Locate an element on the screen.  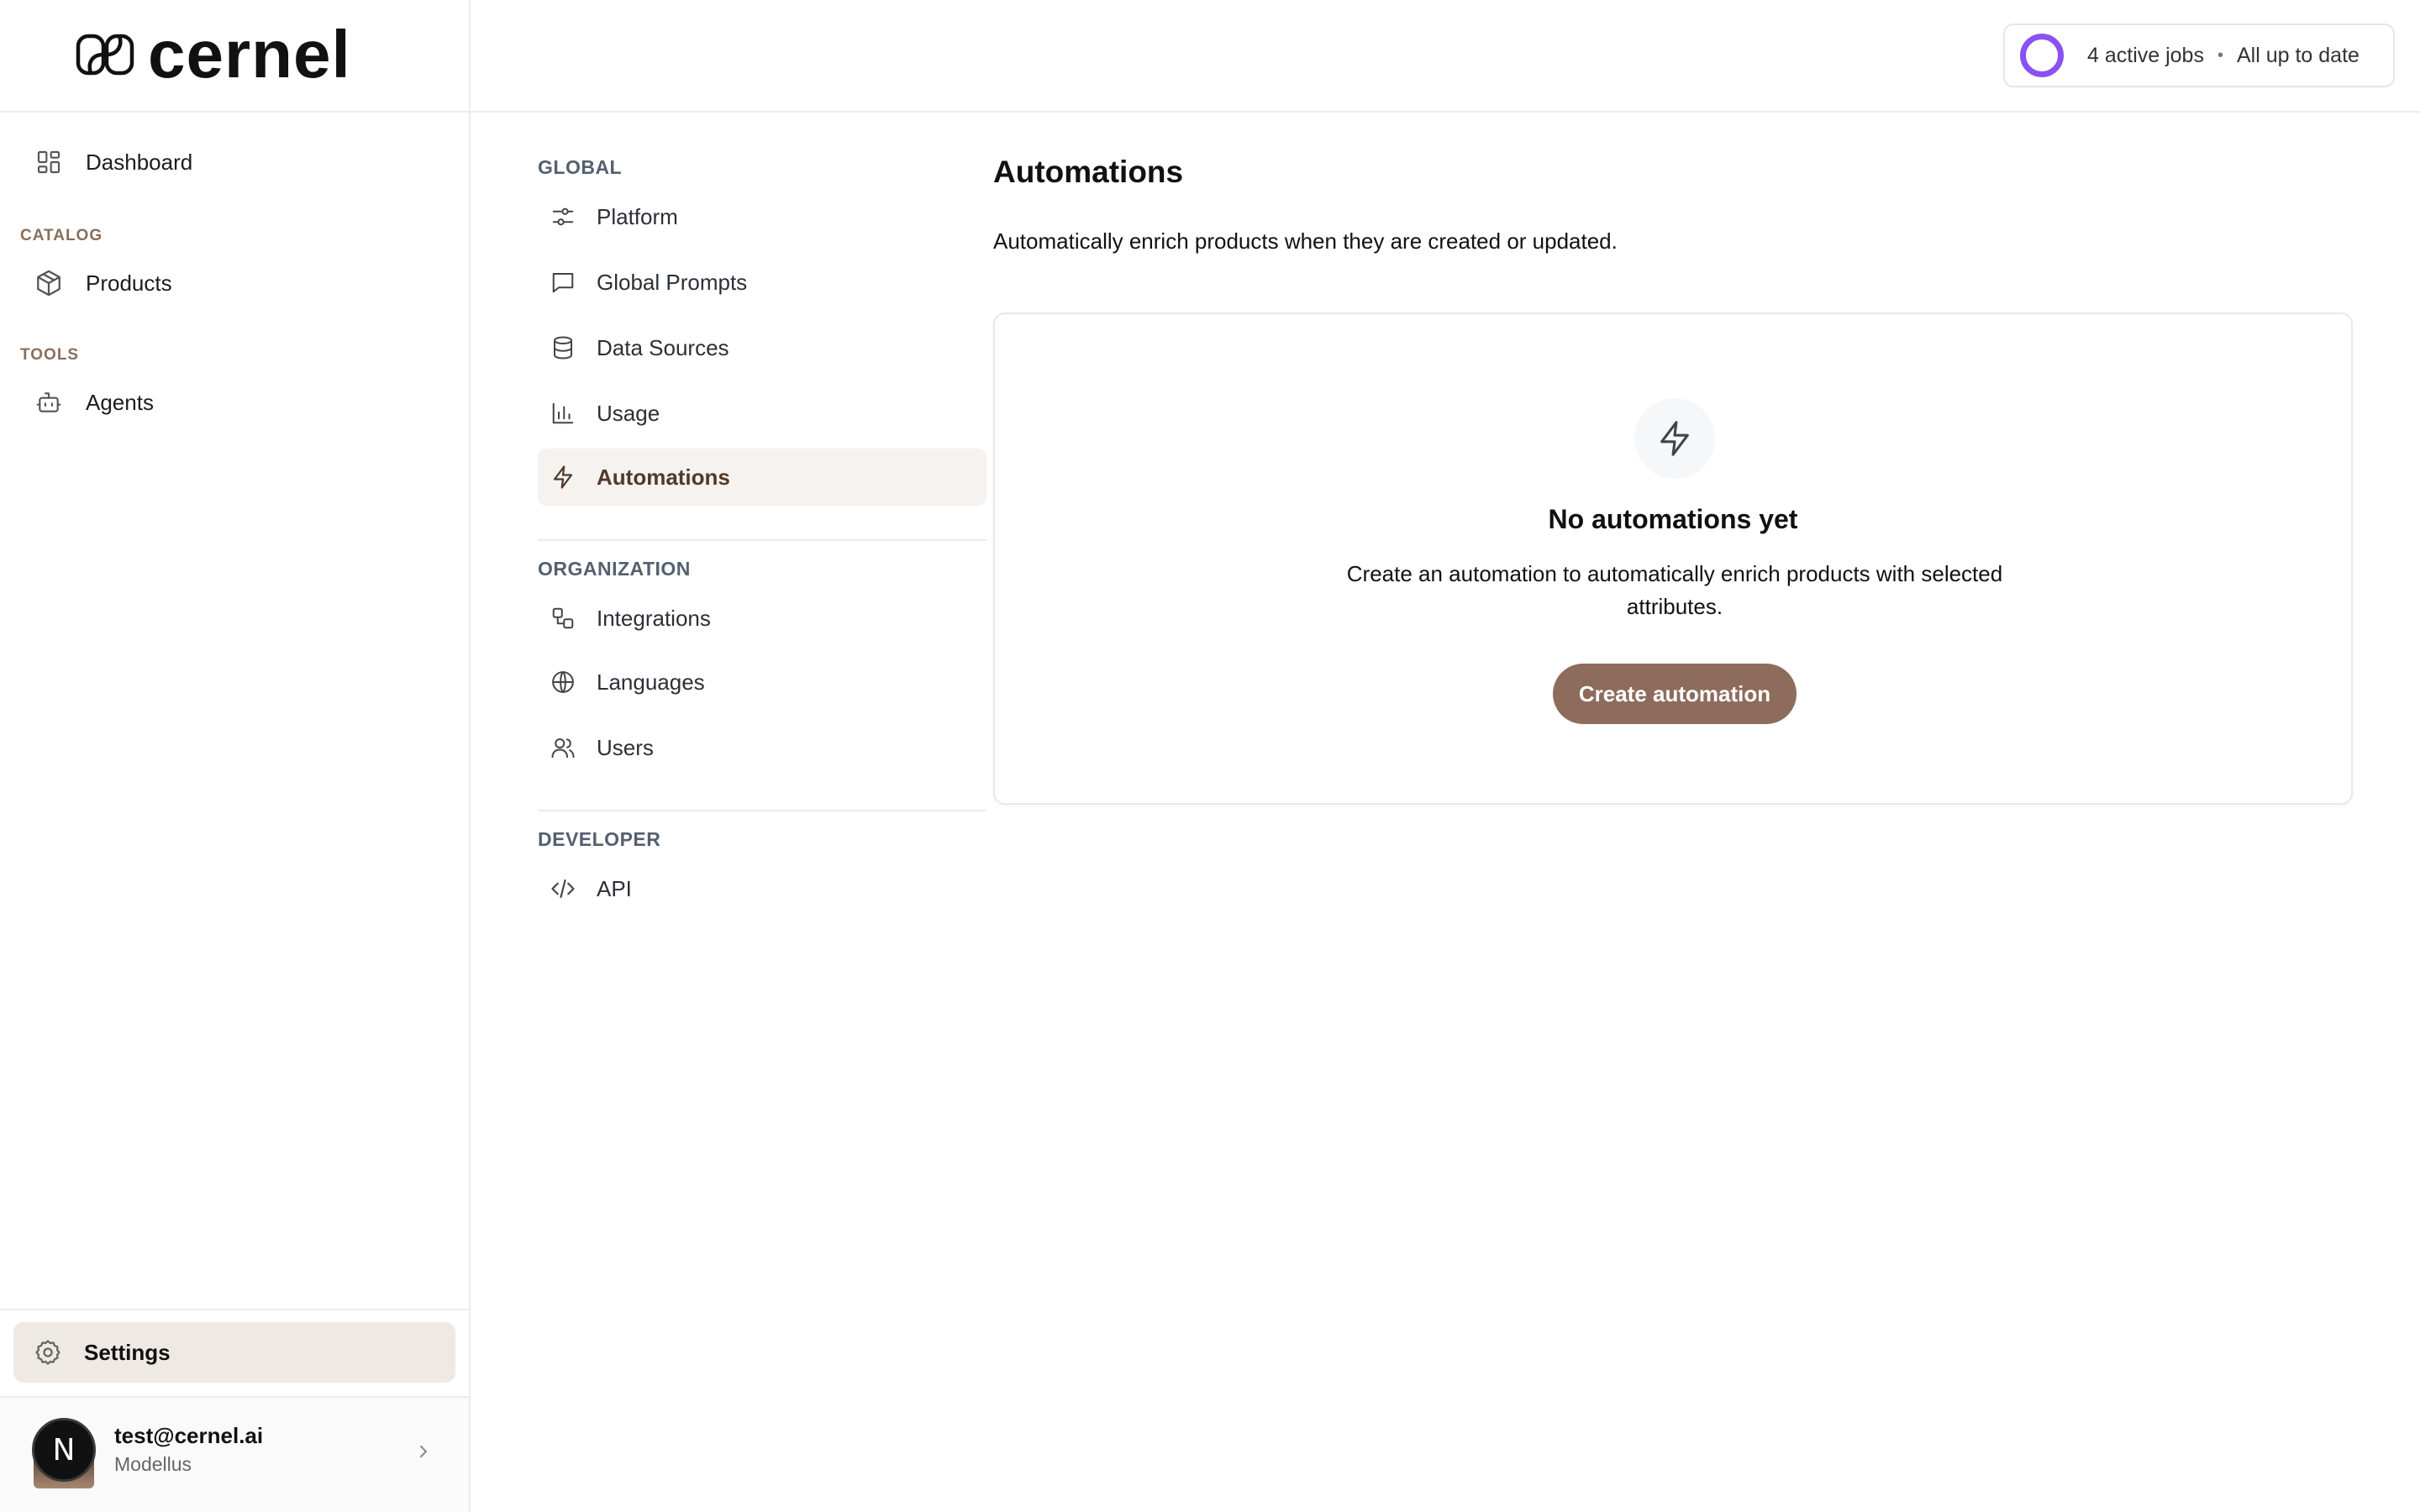
gear-icon is located at coordinates (48, 1352).